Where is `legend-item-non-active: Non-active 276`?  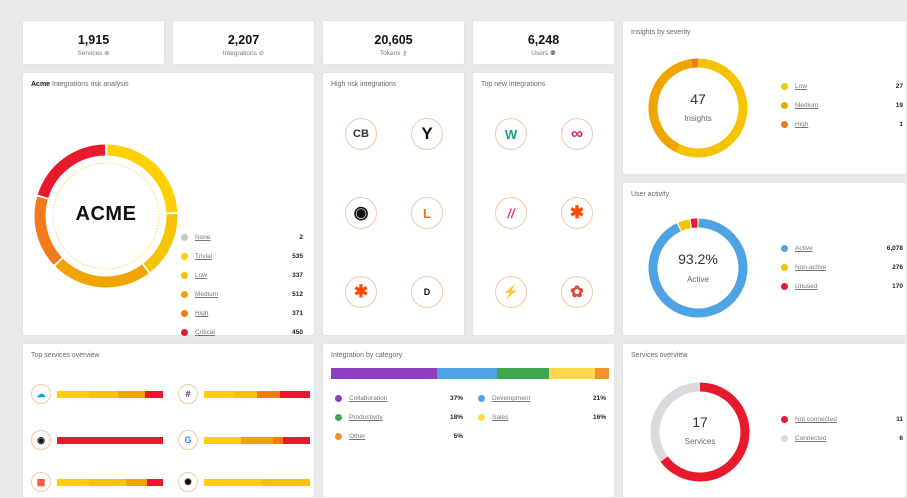 legend-item-non-active: Non-active 276 is located at coordinates (842, 267).